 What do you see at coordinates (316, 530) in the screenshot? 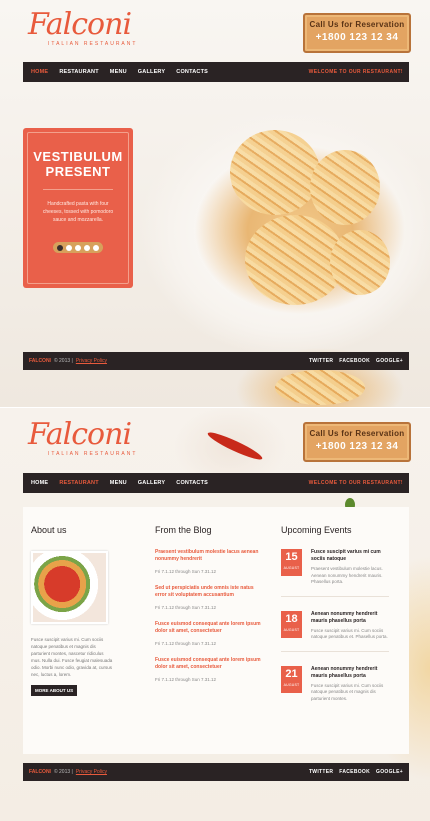
I see `events-heading: Upcoming Events` at bounding box center [316, 530].